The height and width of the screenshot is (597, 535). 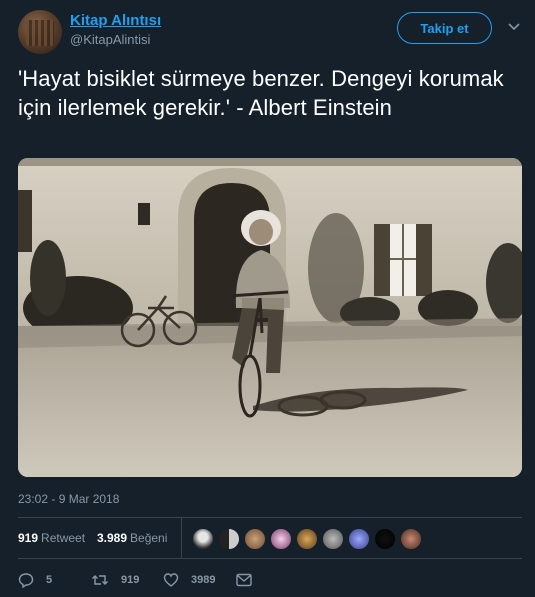 What do you see at coordinates (149, 538) in the screenshot?
I see `like-label: Beğeni` at bounding box center [149, 538].